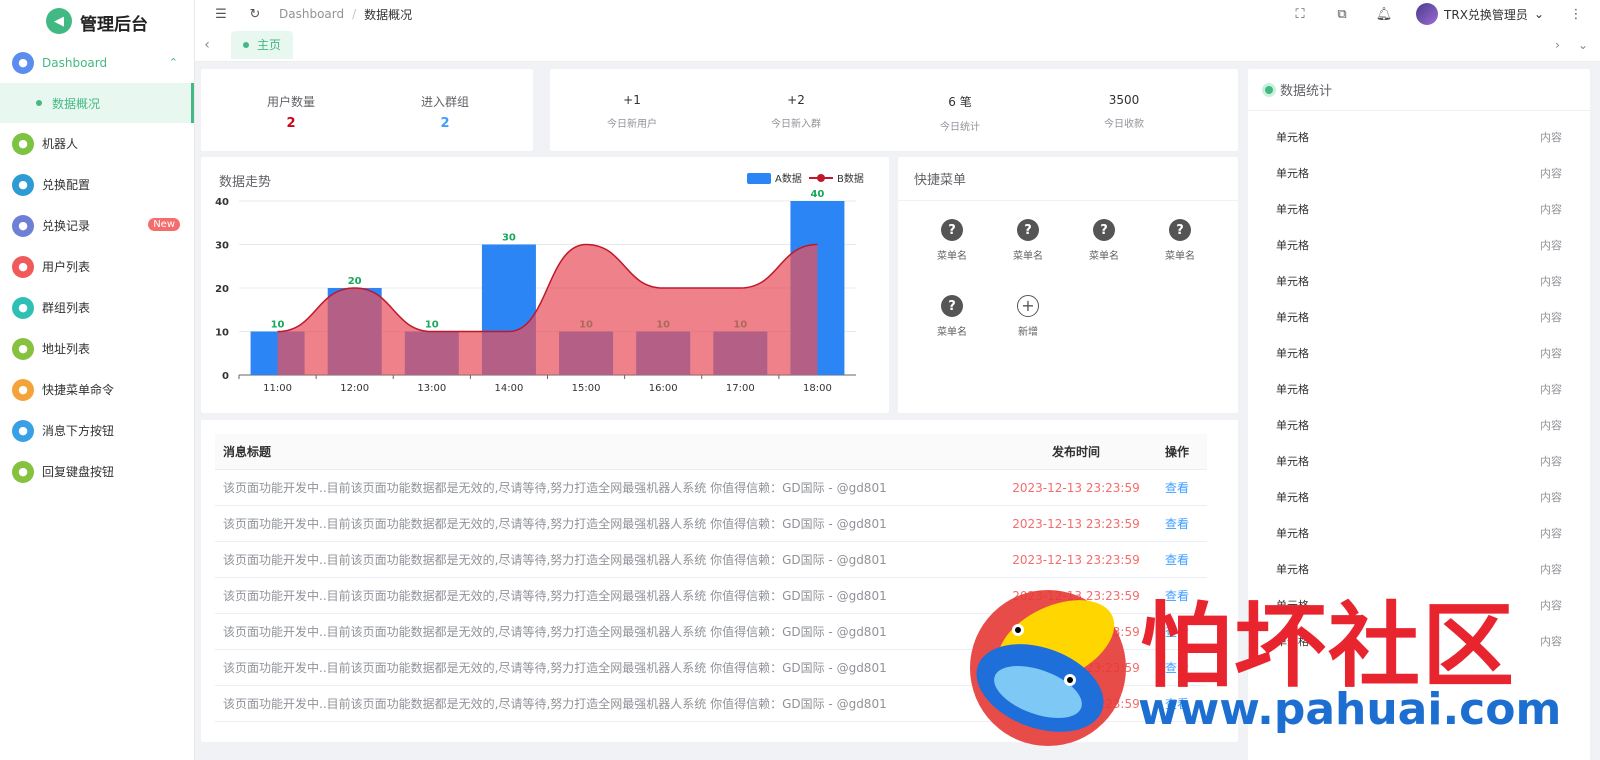 This screenshot has width=1600, height=760. Describe the element at coordinates (1583, 45) in the screenshot. I see `tabs-dropdown-icon: ⌄` at that location.